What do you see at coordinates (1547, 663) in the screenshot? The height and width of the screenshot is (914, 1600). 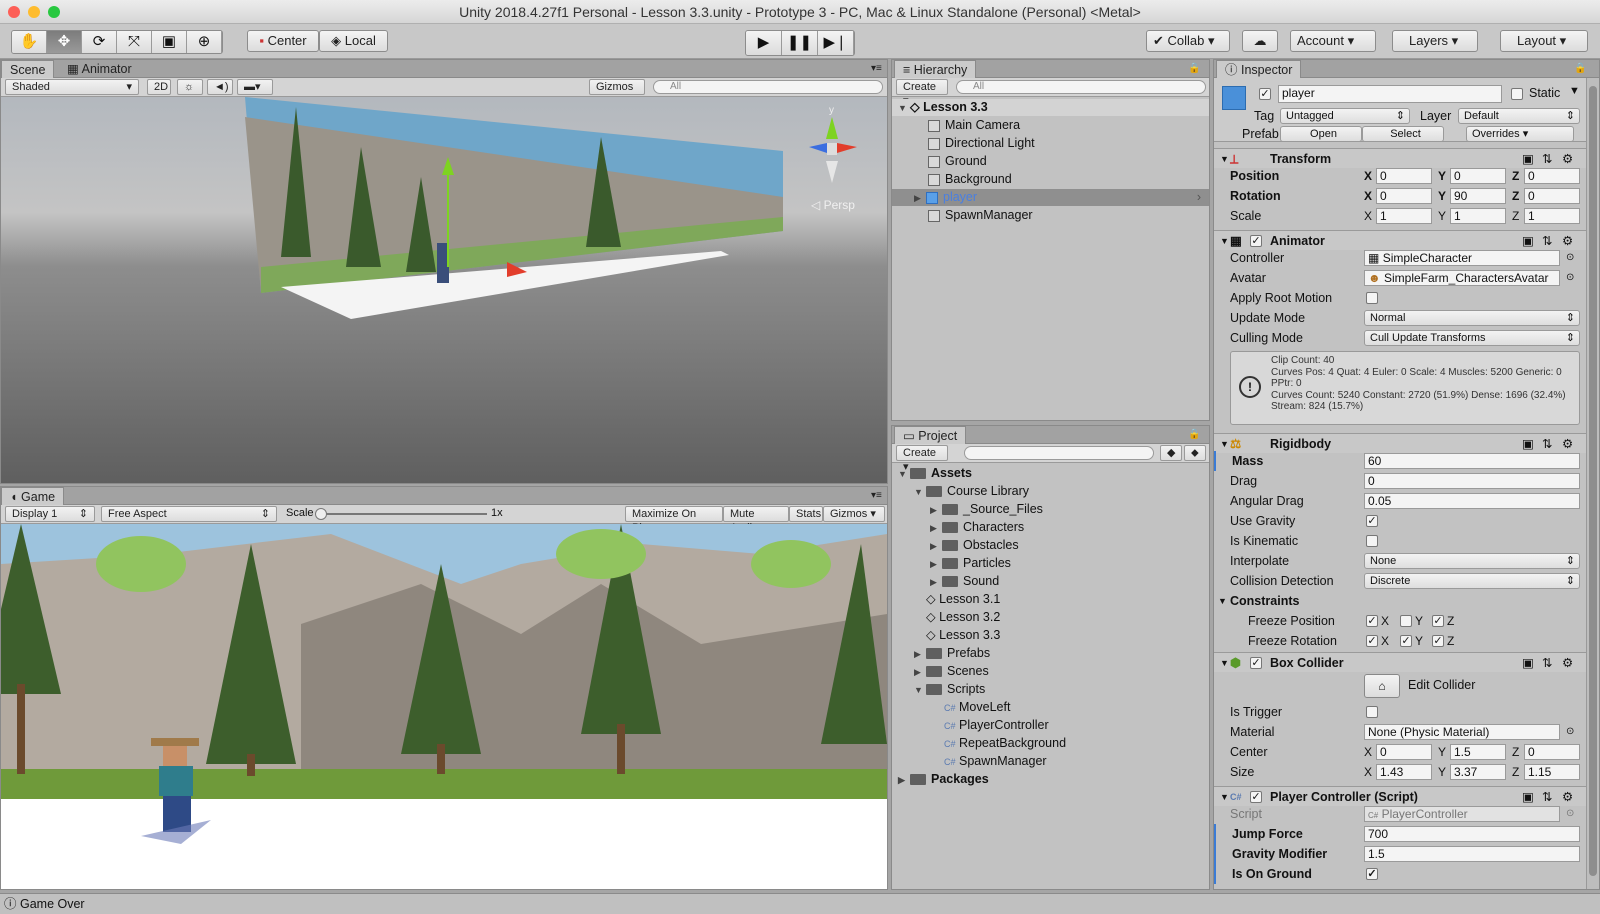 I see `component-preset-icon: ⇅` at bounding box center [1547, 663].